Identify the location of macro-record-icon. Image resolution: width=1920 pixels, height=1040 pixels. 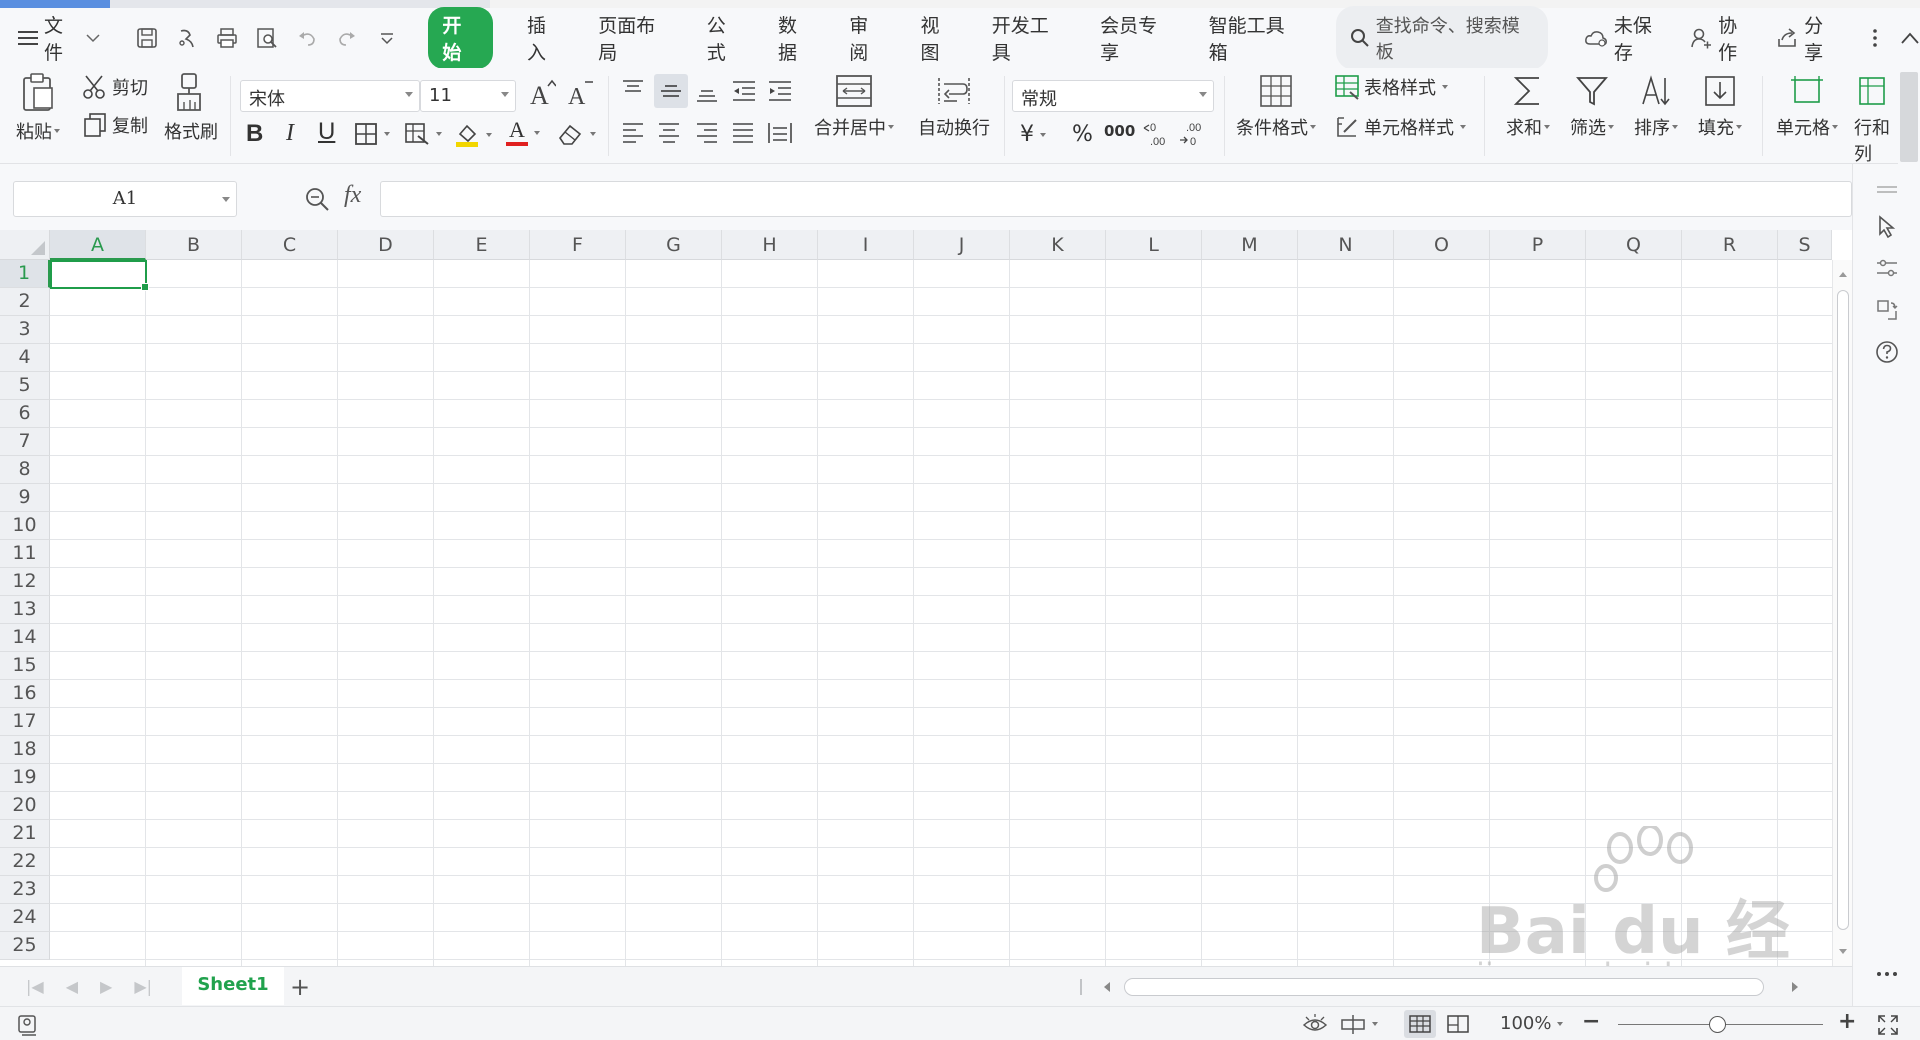
(29, 1025).